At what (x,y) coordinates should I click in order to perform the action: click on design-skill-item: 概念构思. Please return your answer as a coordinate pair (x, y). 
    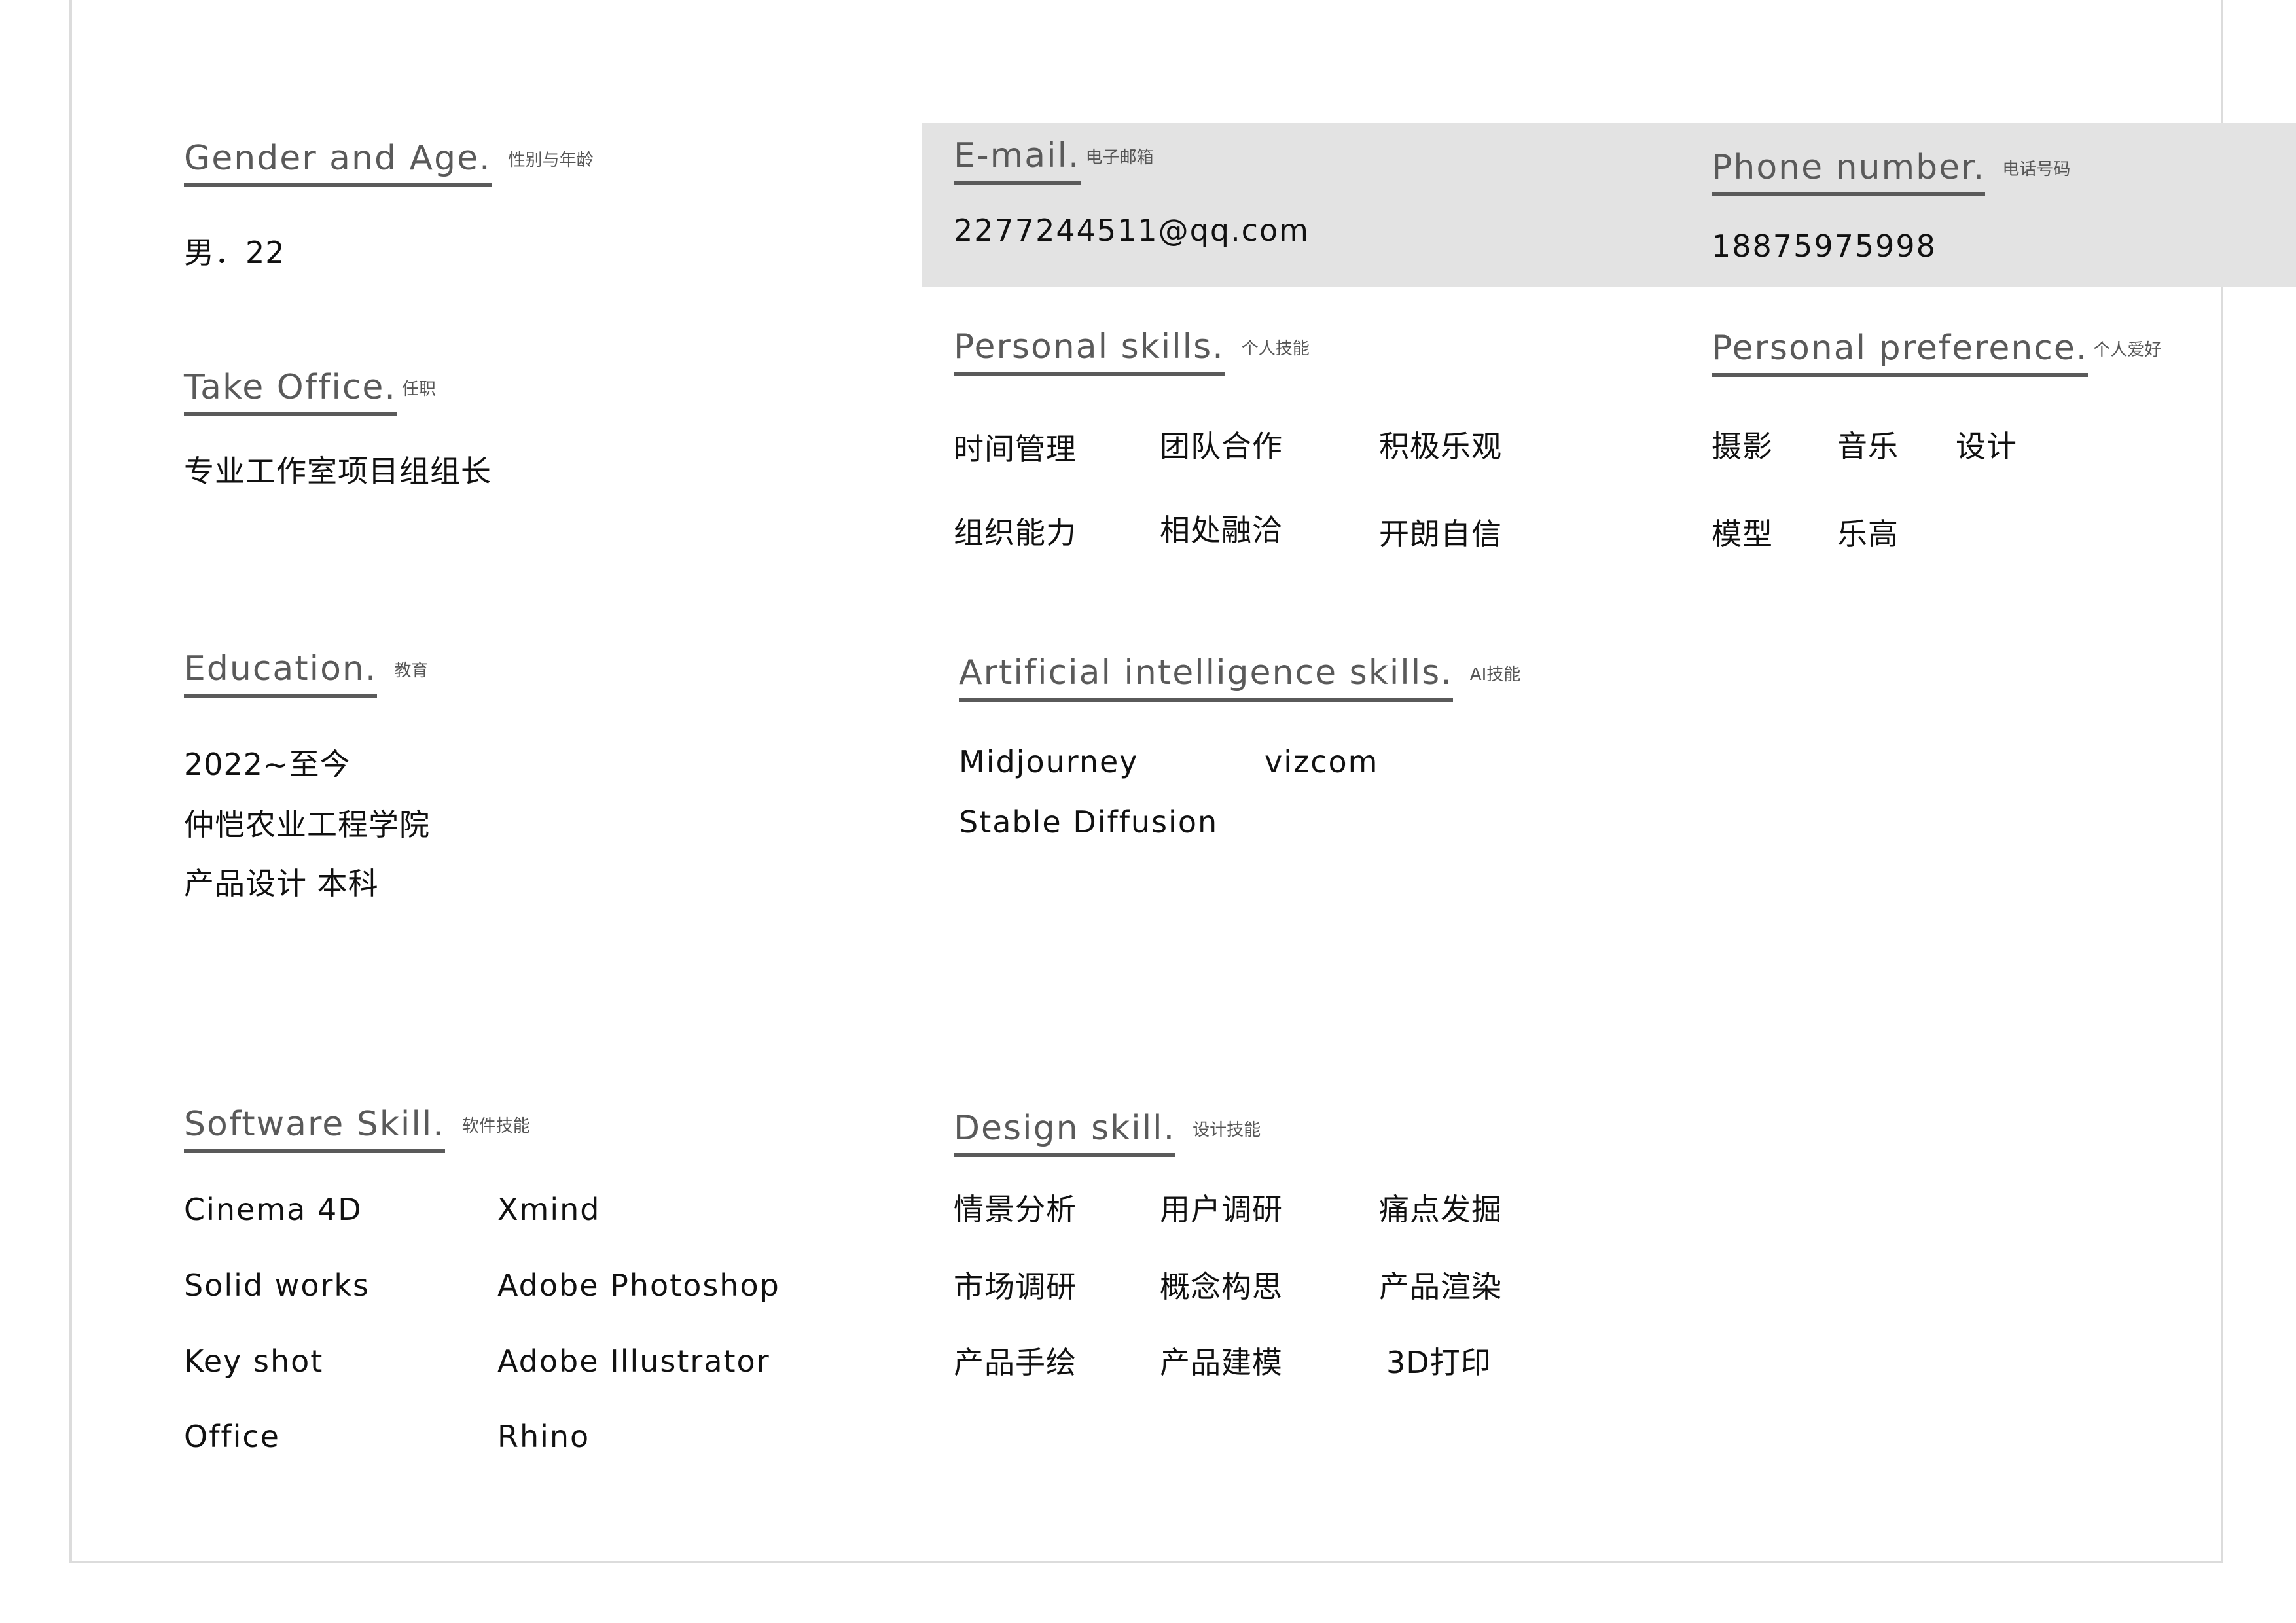
    Looking at the image, I should click on (1221, 1286).